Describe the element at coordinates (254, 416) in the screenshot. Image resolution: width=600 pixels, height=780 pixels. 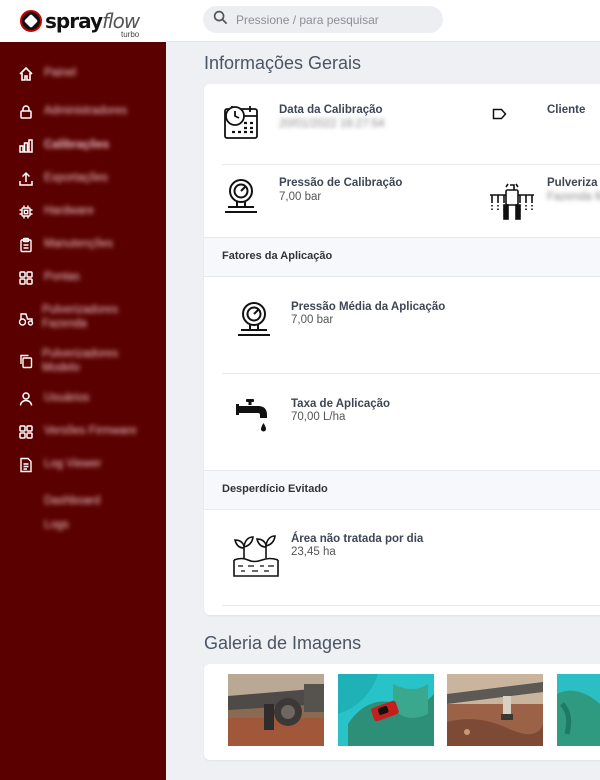
I see `faucet-icon` at that location.